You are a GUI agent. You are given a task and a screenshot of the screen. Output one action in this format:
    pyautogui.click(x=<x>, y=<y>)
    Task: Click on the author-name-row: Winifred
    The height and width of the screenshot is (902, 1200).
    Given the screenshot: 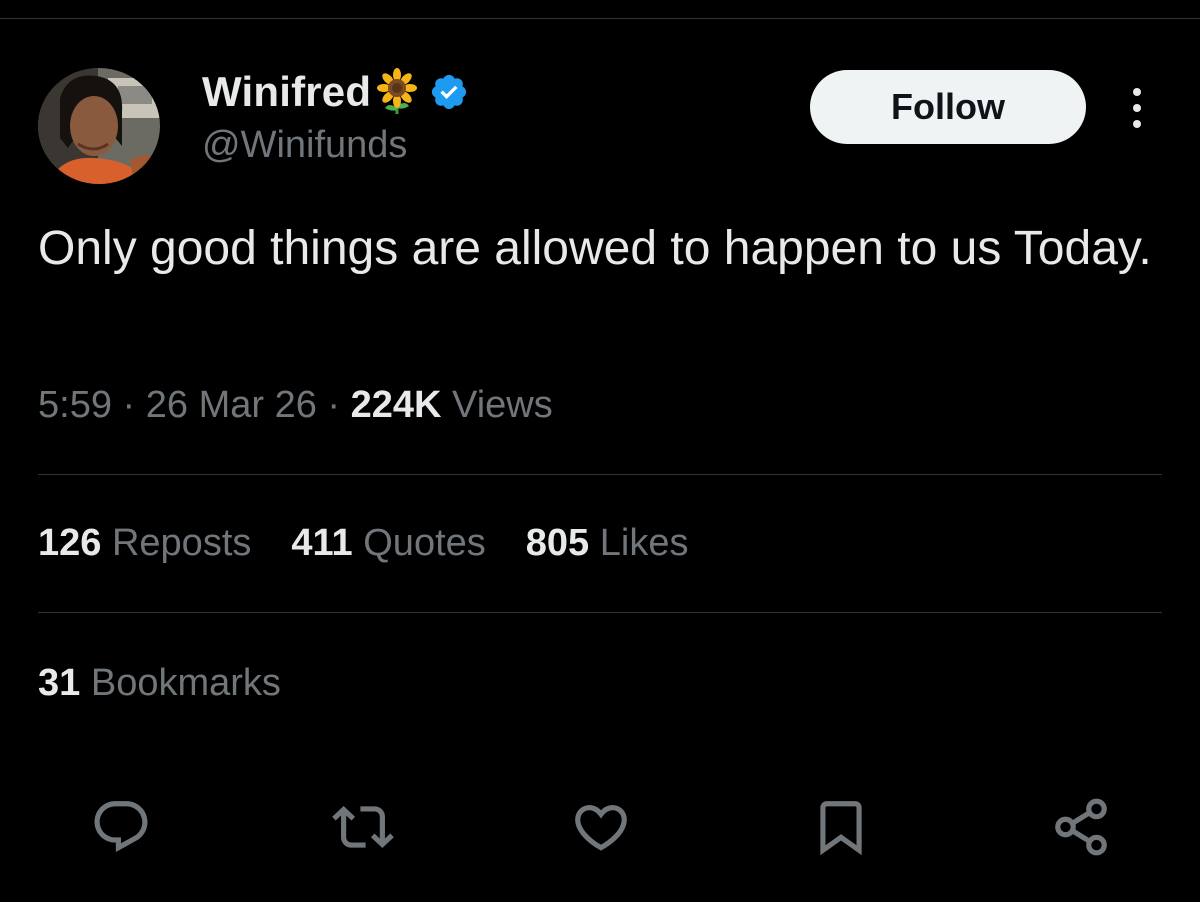 What is the action you would take?
    pyautogui.click(x=335, y=92)
    